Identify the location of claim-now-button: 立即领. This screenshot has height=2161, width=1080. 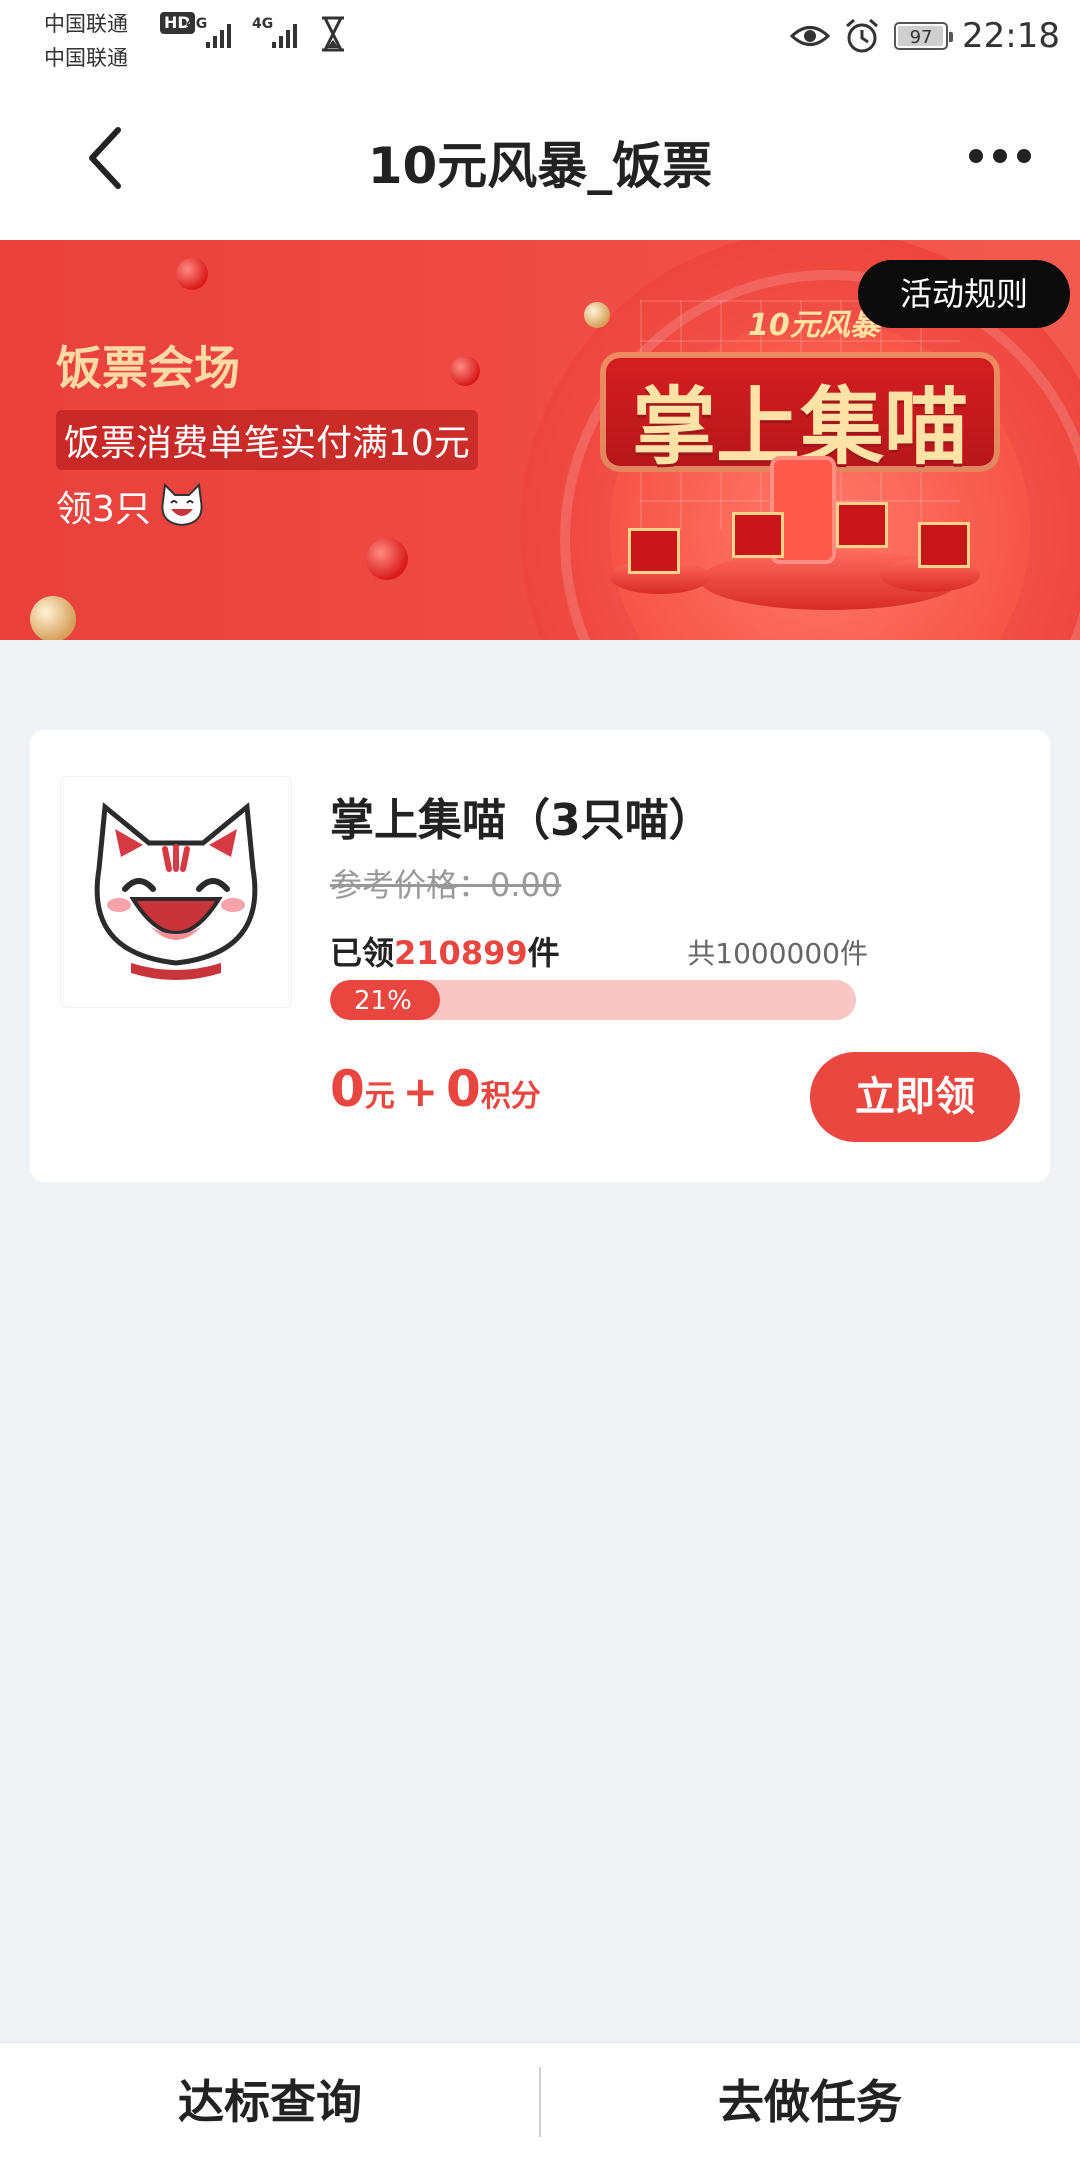
(915, 1097).